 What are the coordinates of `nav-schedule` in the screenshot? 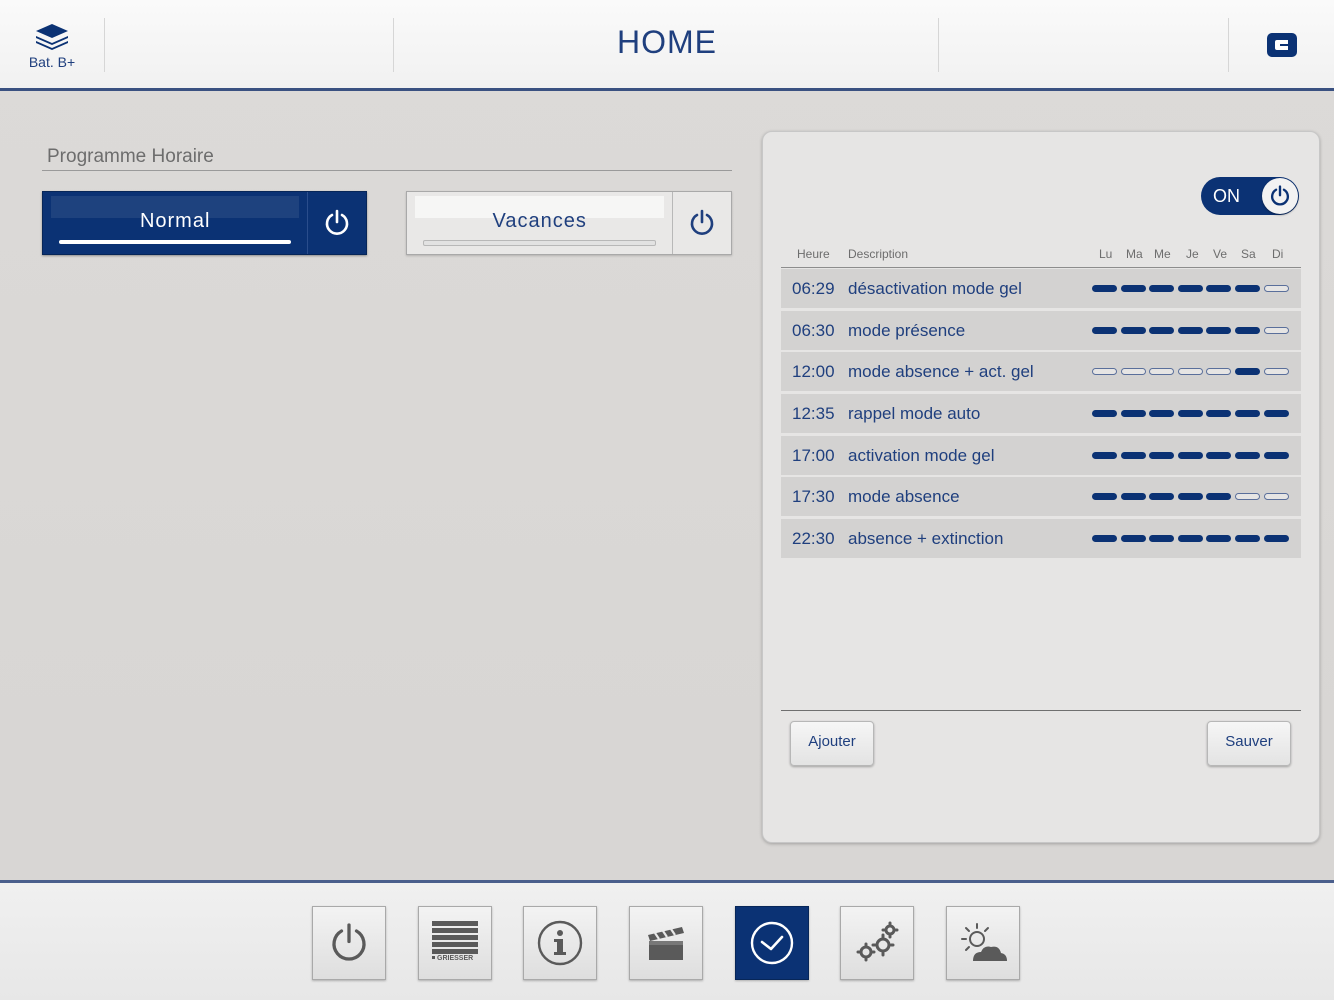 It's located at (772, 943).